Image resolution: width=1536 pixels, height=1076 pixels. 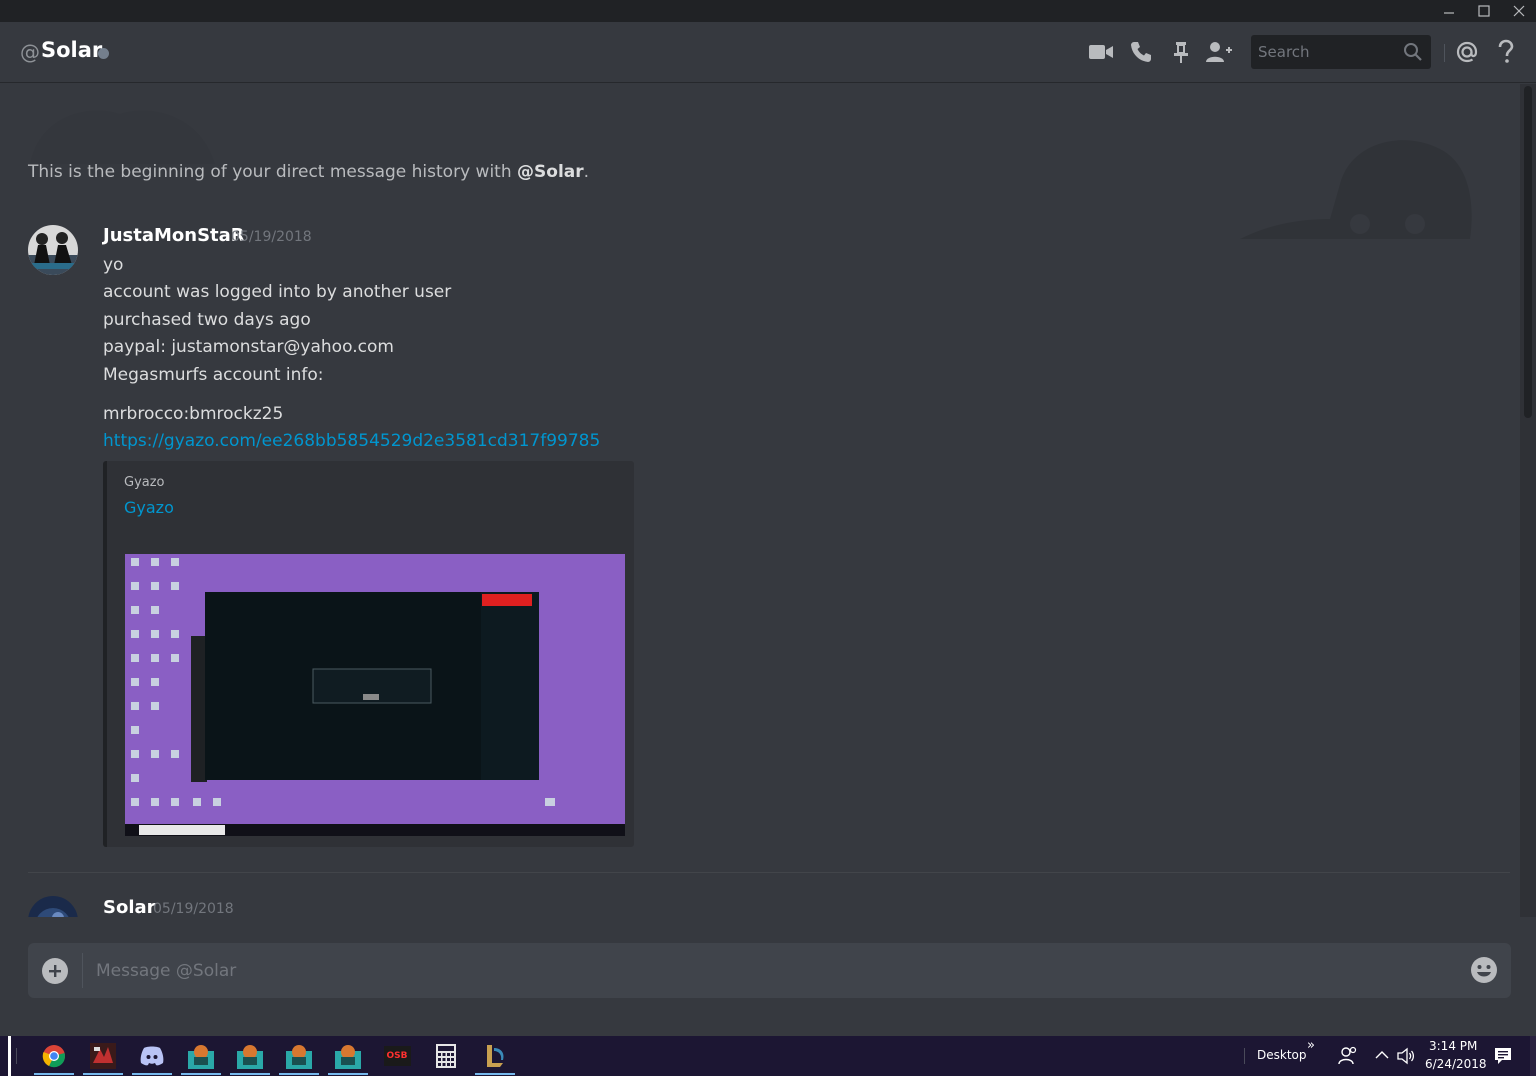 What do you see at coordinates (213, 375) in the screenshot?
I see `message-line: Megasmurfs account info:` at bounding box center [213, 375].